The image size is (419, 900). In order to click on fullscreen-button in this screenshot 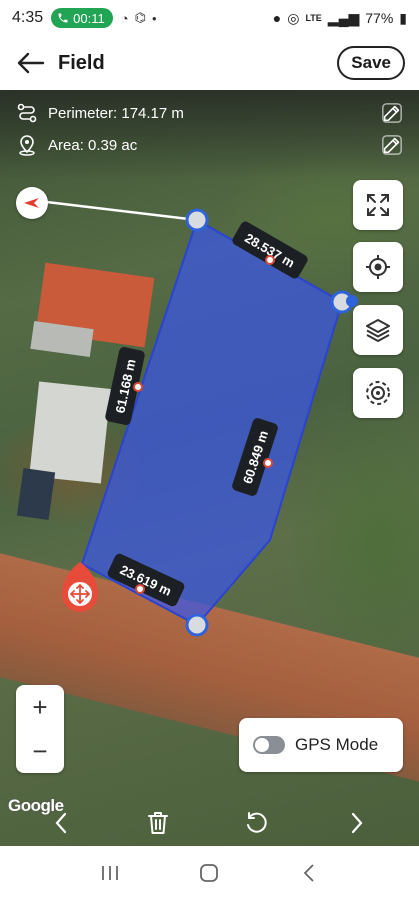, I will do `click(378, 205)`.